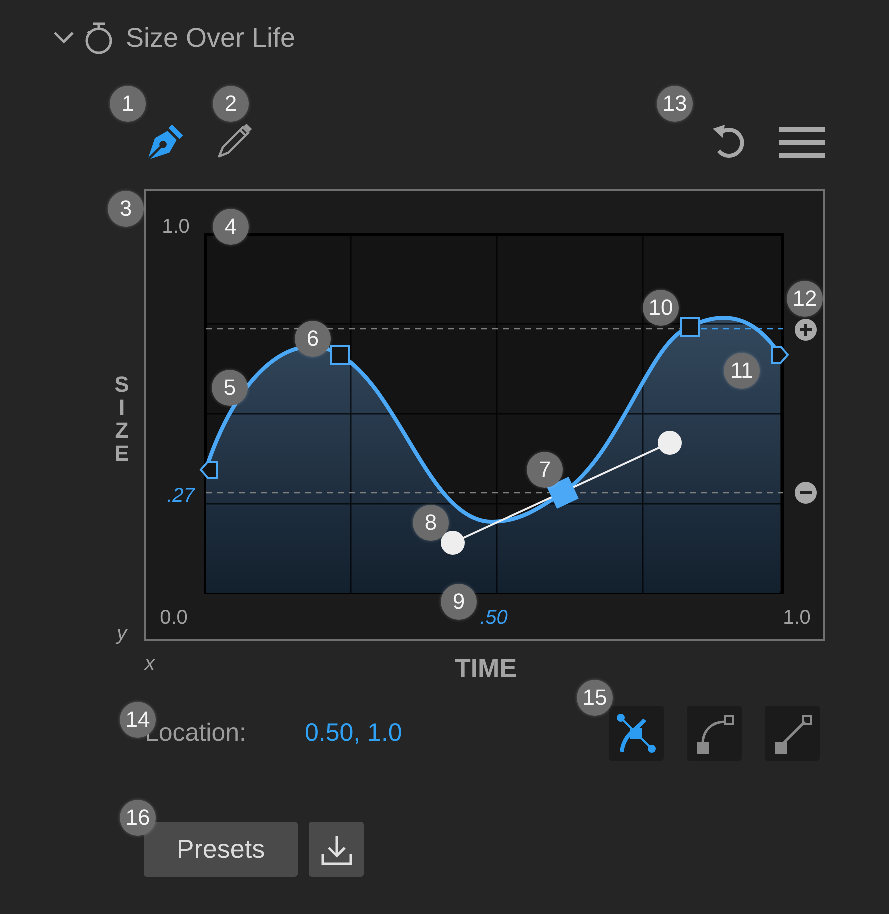 The height and width of the screenshot is (914, 889). Describe the element at coordinates (486, 668) in the screenshot. I see `axis-label: TIME` at that location.